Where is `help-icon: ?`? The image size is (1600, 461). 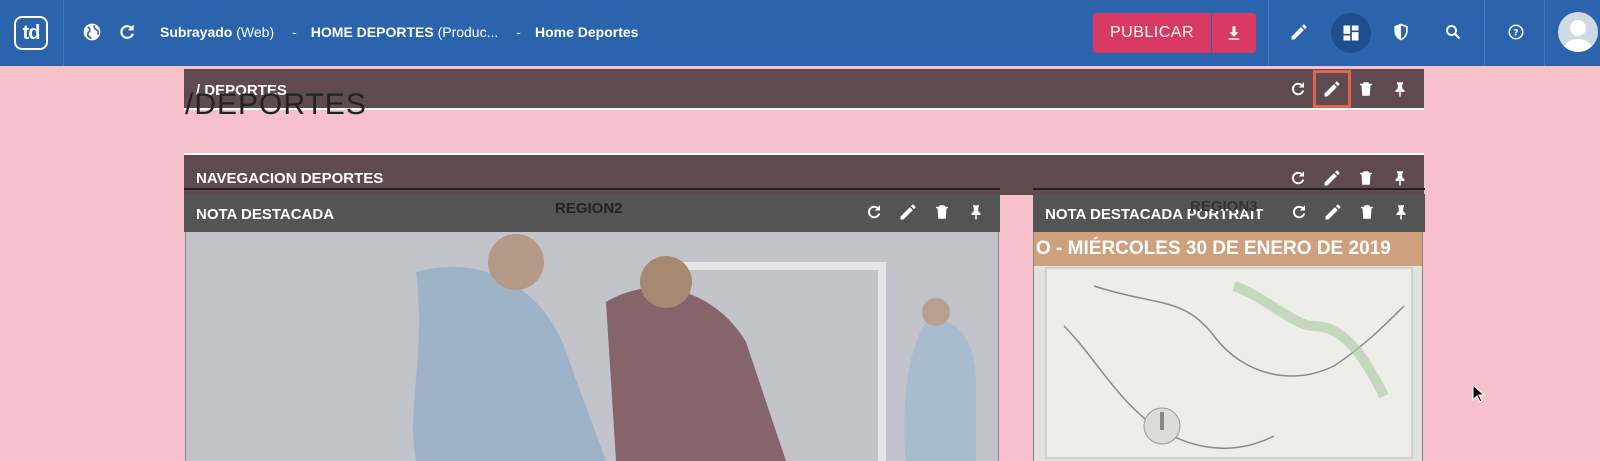
help-icon: ? is located at coordinates (1516, 32).